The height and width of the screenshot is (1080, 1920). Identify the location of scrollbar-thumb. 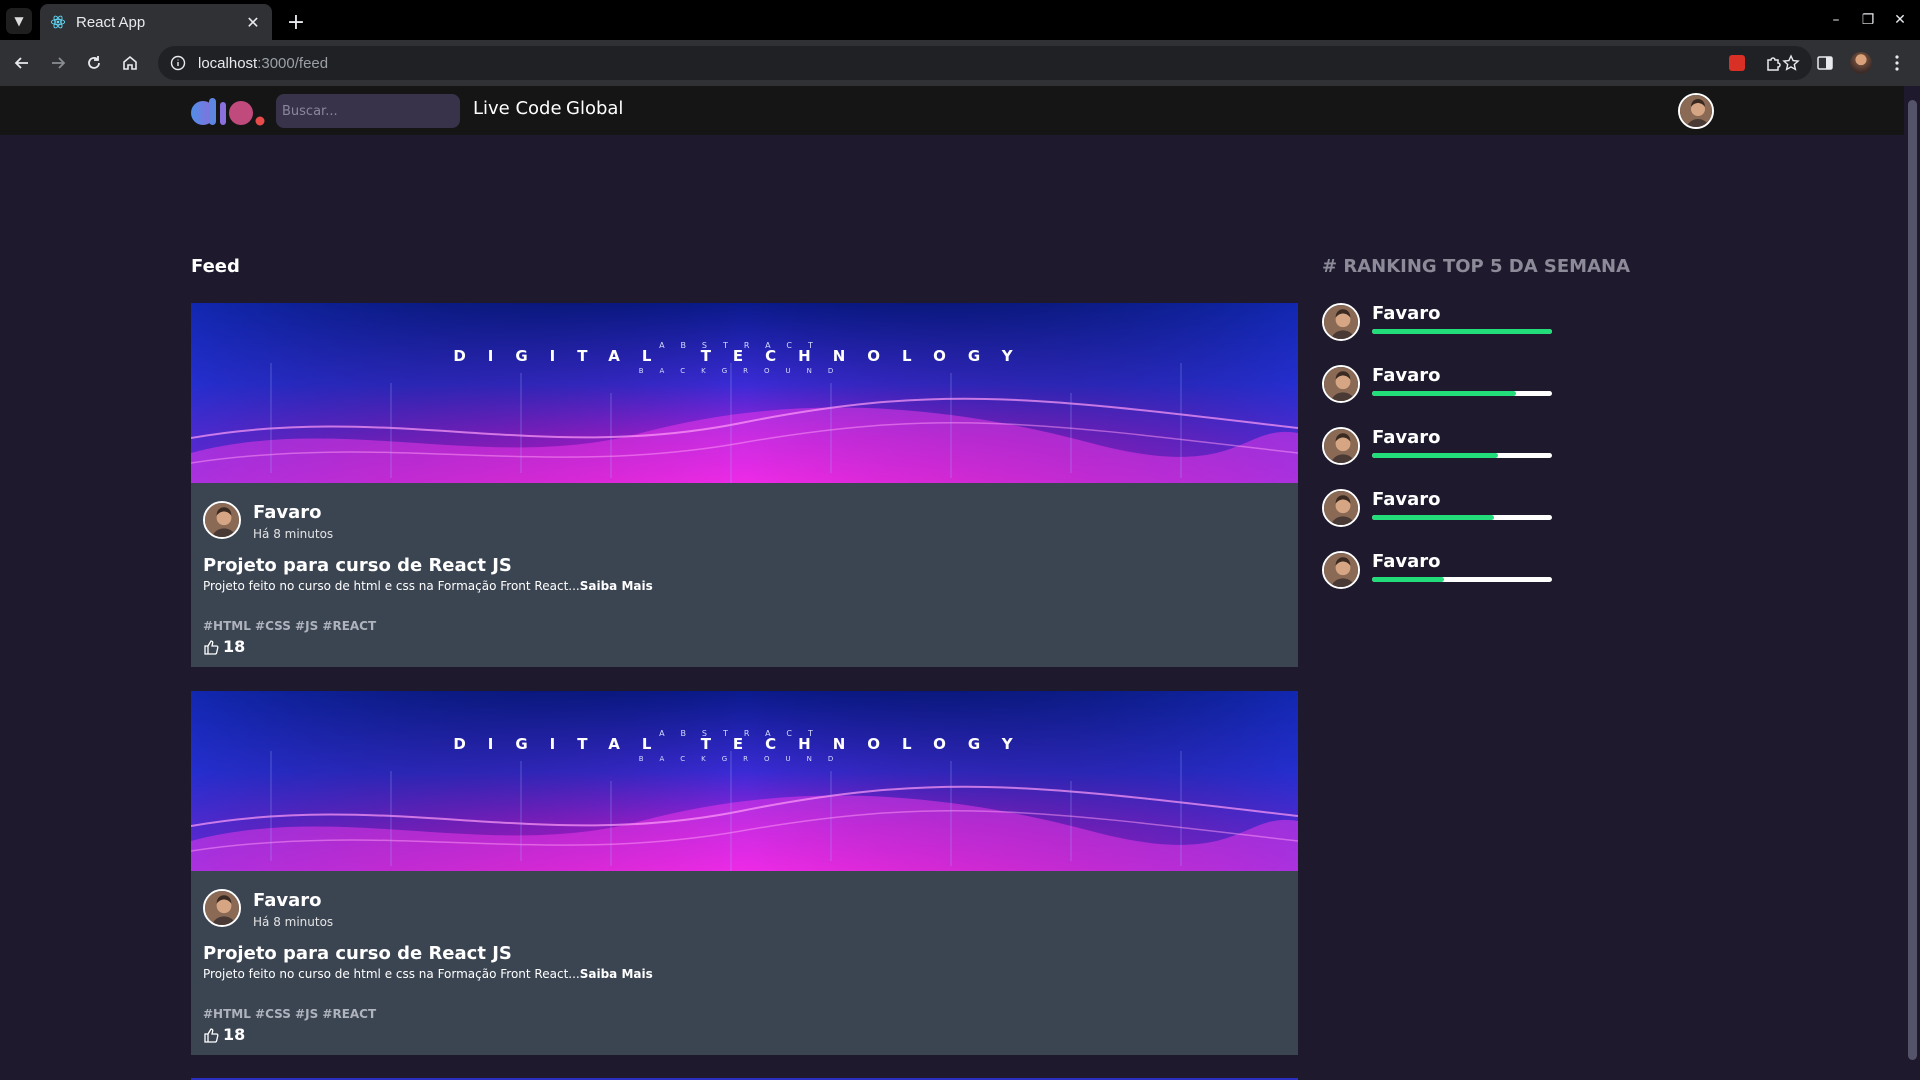
(1912, 580).